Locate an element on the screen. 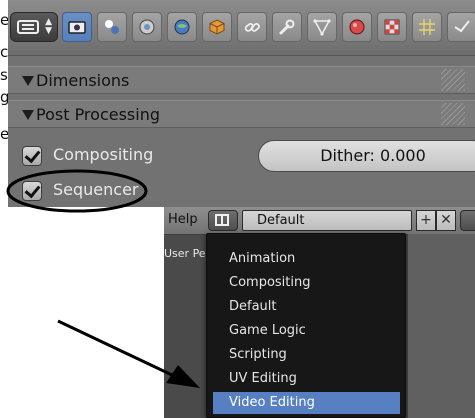  properties-header: ▲ ▼ is located at coordinates (241, 28).